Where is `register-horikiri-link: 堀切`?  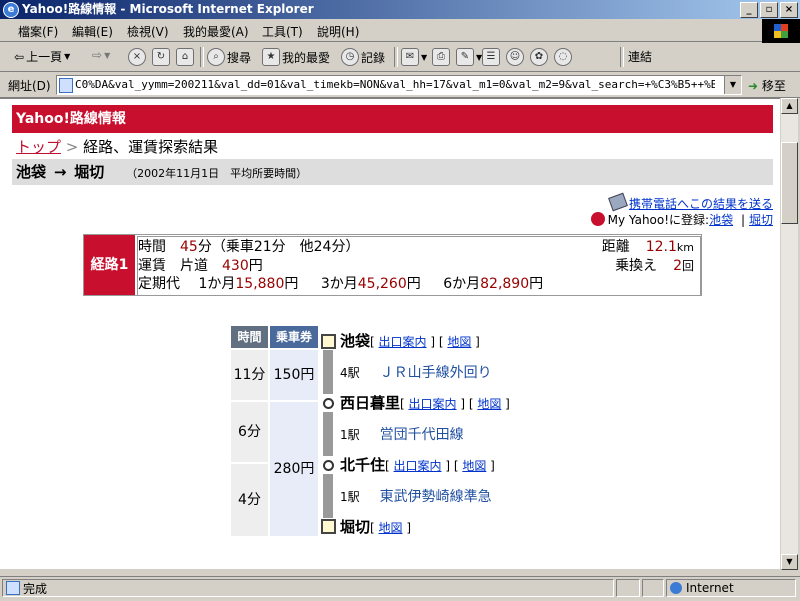 register-horikiri-link: 堀切 is located at coordinates (761, 220).